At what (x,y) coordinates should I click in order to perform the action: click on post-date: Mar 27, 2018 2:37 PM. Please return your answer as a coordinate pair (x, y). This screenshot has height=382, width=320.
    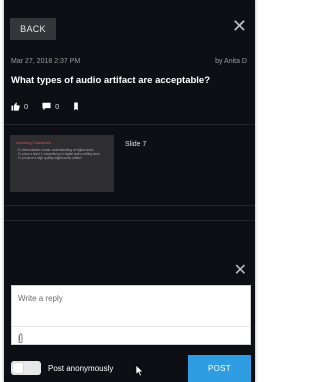
    Looking at the image, I should click on (46, 61).